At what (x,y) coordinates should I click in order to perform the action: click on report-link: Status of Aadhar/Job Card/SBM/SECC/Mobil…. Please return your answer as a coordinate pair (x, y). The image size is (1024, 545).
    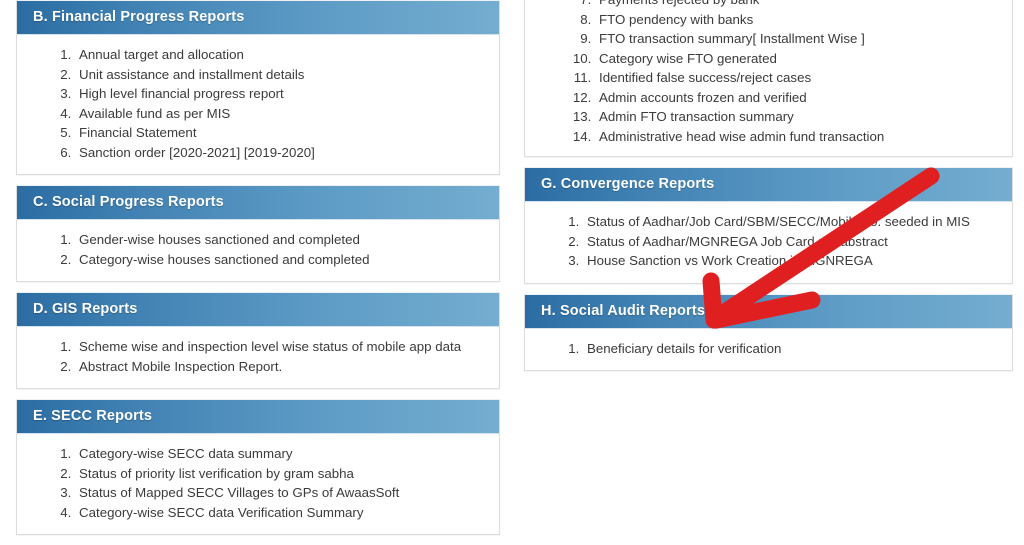
    Looking at the image, I should click on (790, 222).